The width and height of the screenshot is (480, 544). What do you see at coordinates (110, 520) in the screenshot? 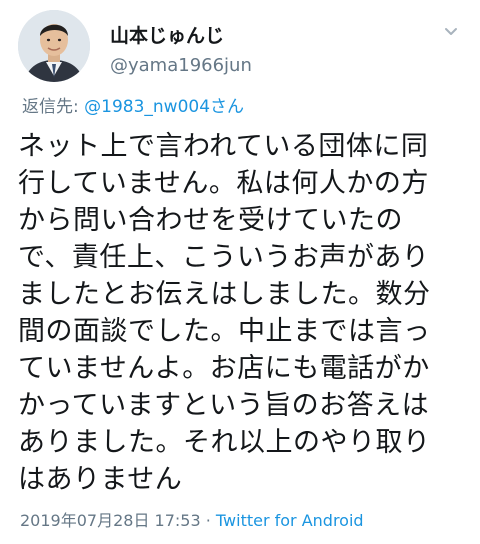
I see `tweet-timestamp: 2019年07月28日 17:53` at bounding box center [110, 520].